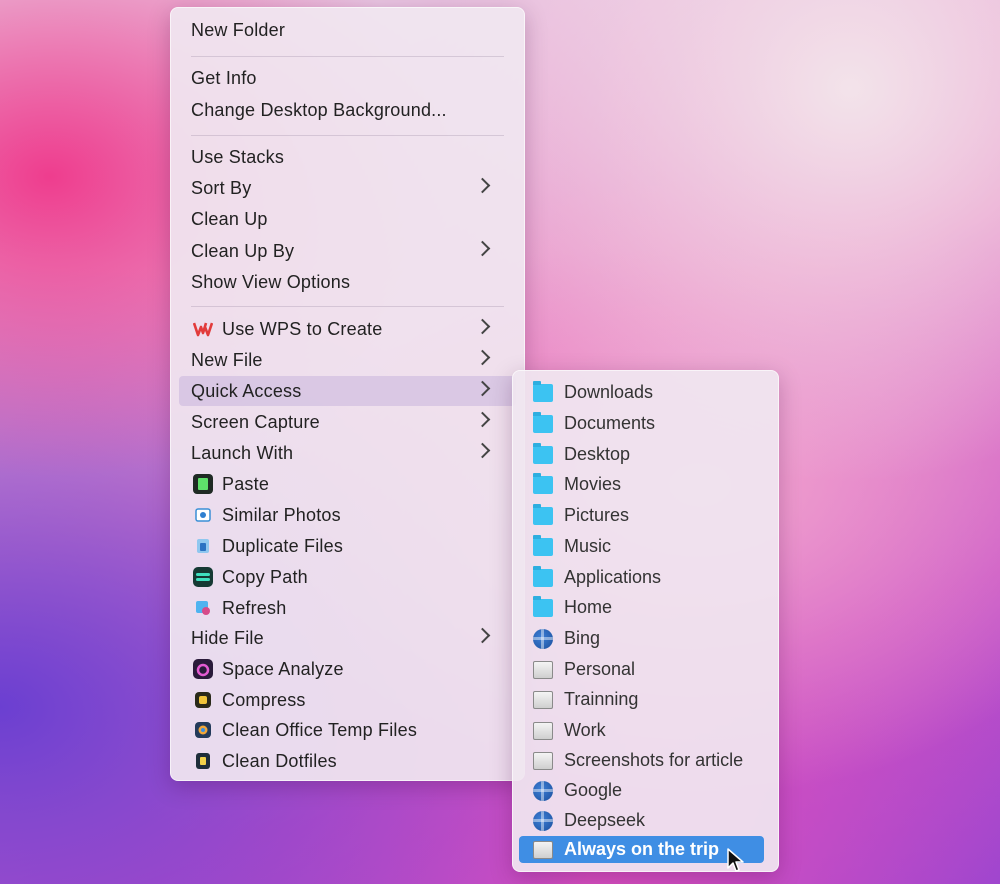 This screenshot has height=884, width=1000. Describe the element at coordinates (641, 546) in the screenshot. I see `quick-access-item-music: Music` at that location.